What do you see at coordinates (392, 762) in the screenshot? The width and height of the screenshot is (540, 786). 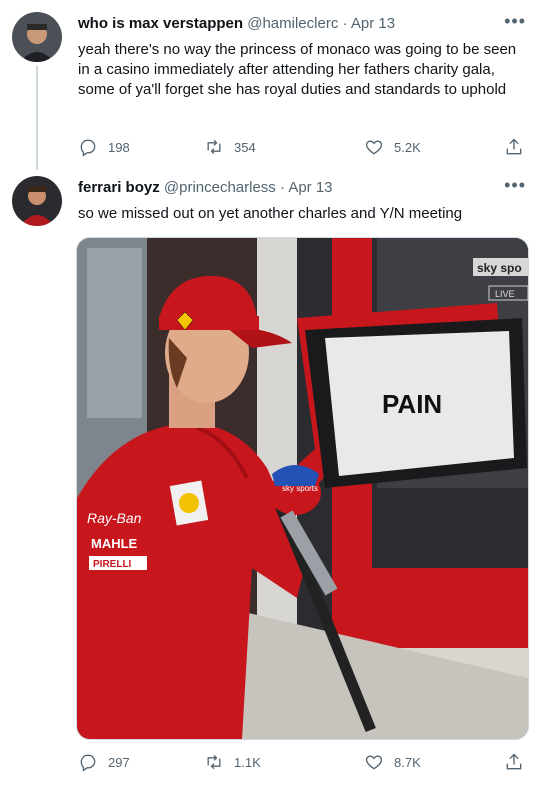 I see `like-button: 8.7K` at bounding box center [392, 762].